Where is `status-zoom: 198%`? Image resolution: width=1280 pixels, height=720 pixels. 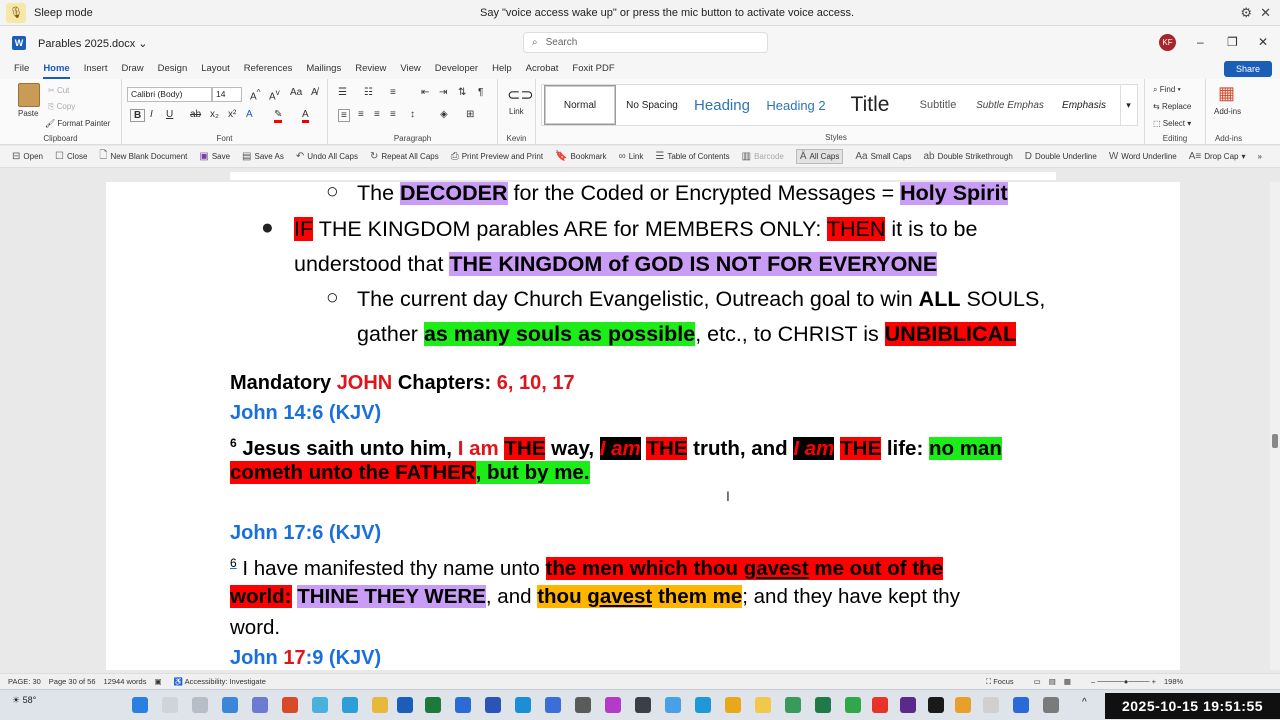
status-zoom: 198% is located at coordinates (1173, 681).